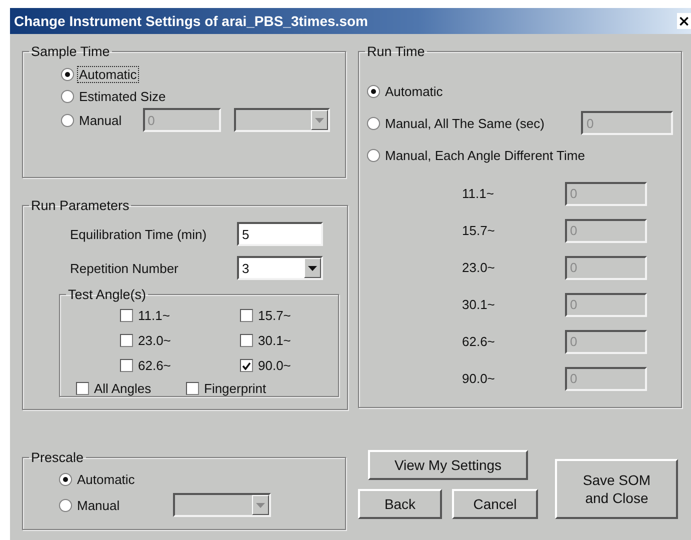 This screenshot has width=691, height=540. I want to click on checkbox-label: Fingerprint, so click(235, 388).